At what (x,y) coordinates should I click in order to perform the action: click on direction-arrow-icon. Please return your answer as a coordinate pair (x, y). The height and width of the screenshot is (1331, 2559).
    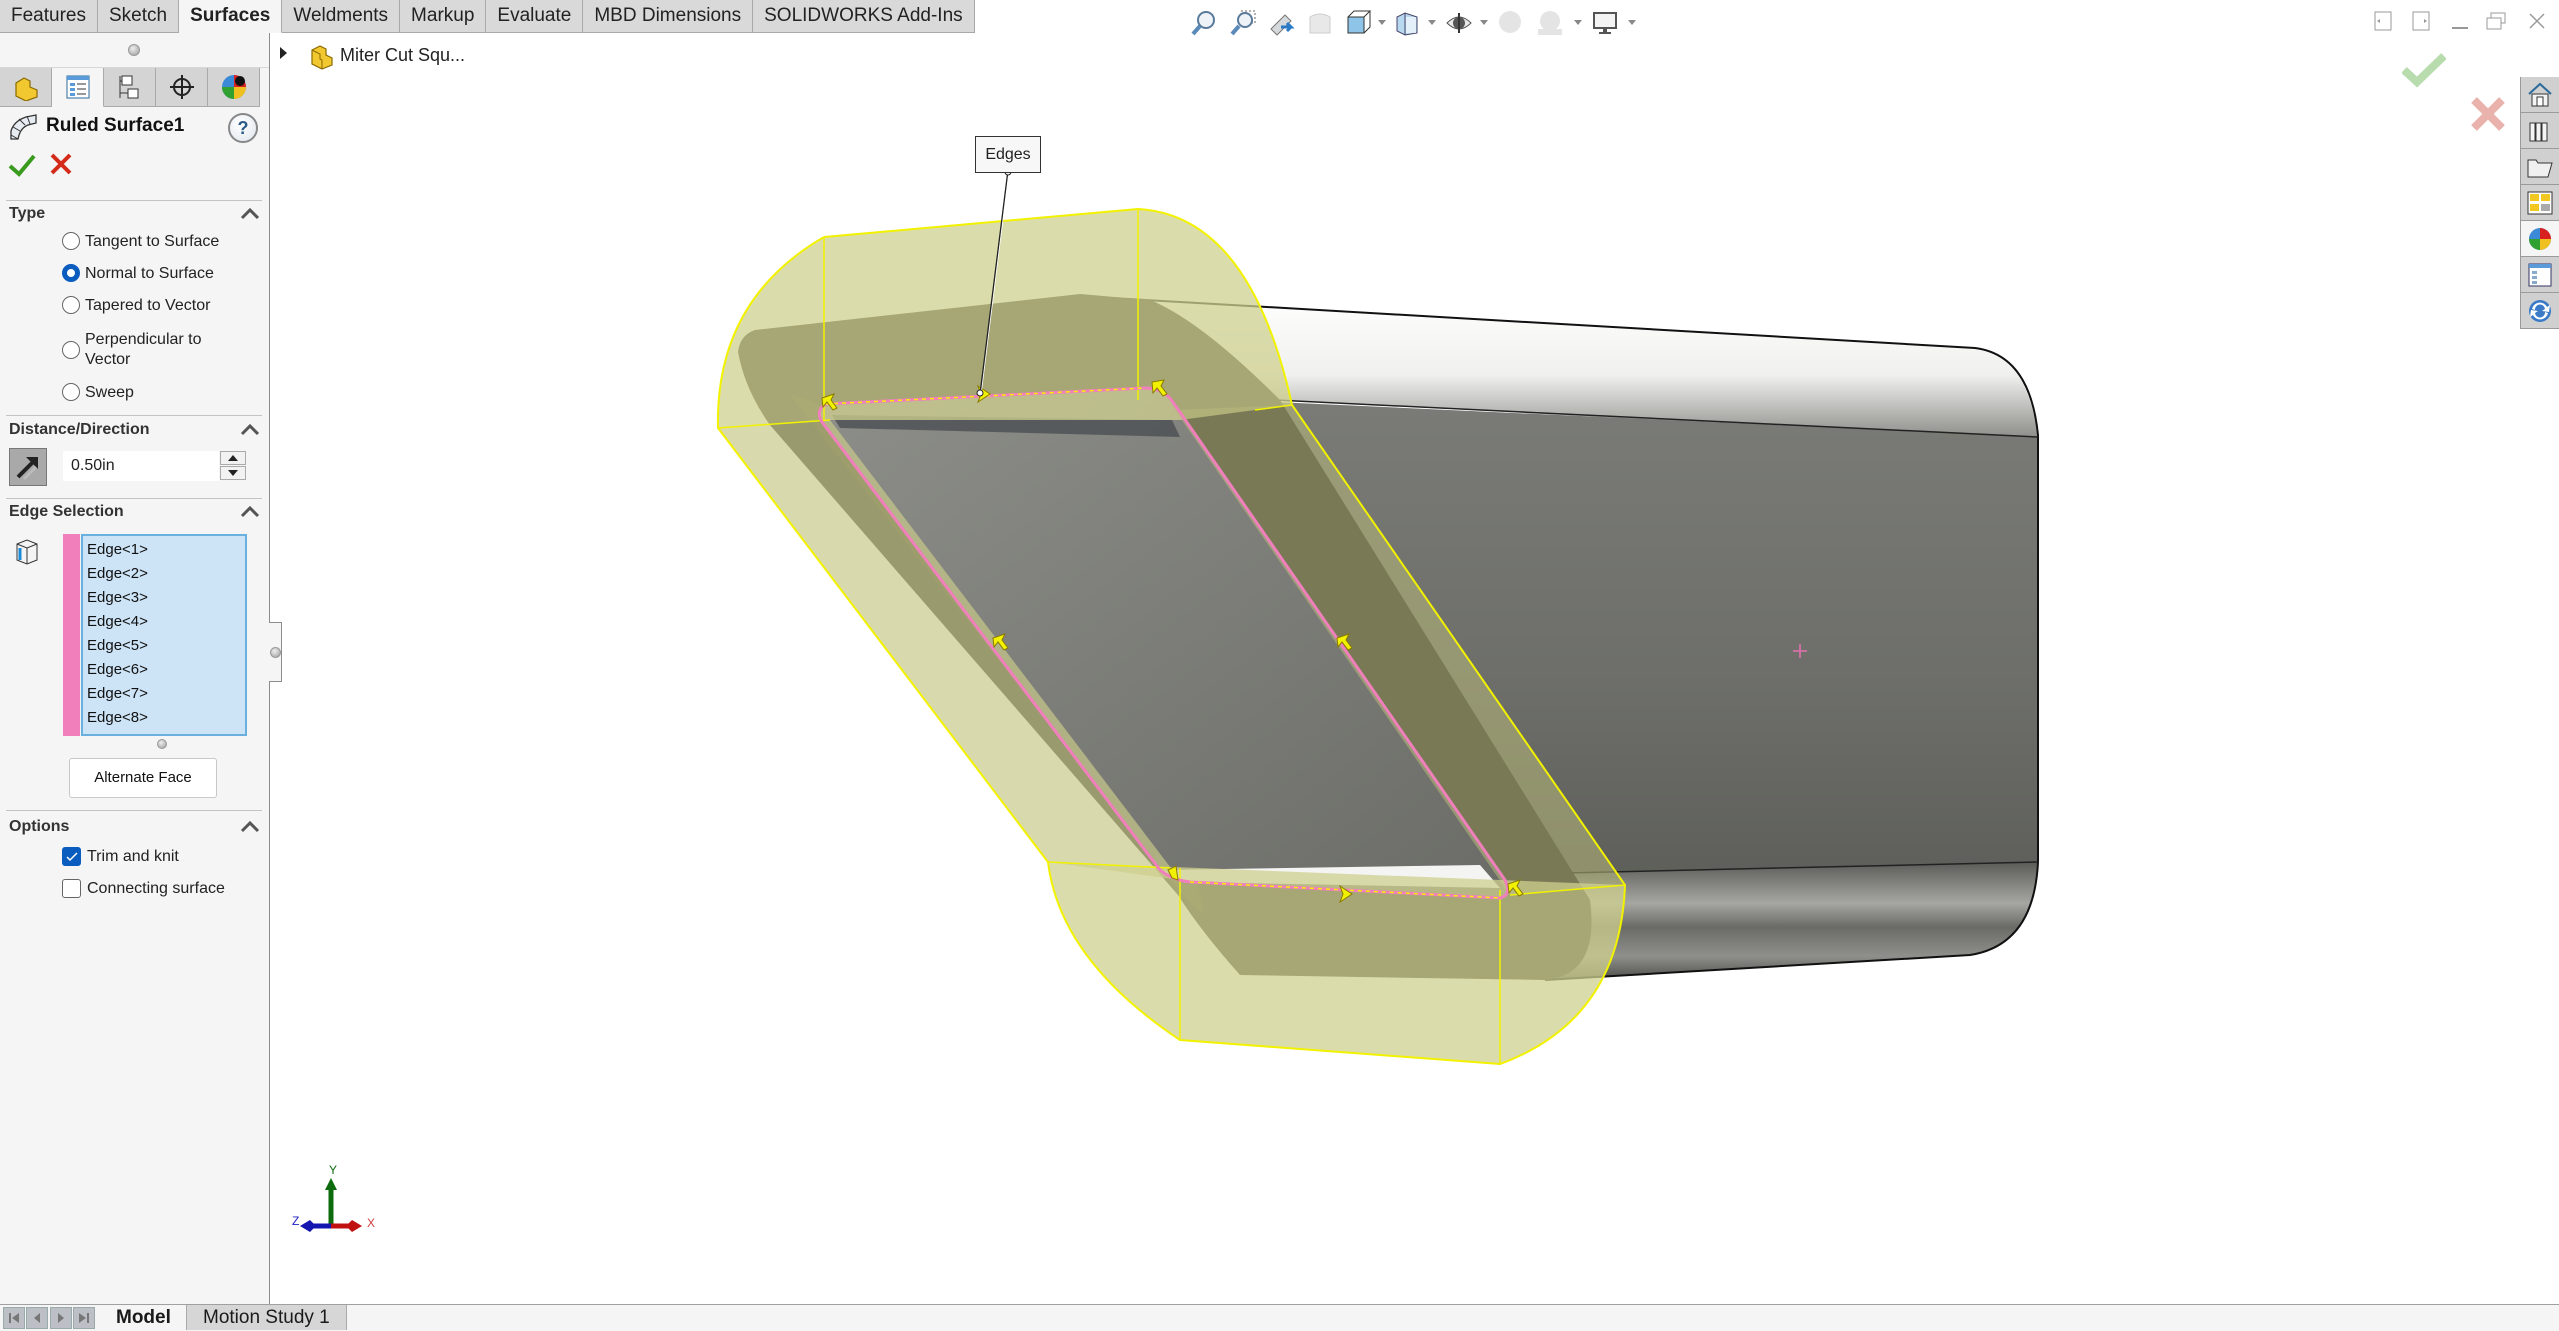
    Looking at the image, I should click on (27, 469).